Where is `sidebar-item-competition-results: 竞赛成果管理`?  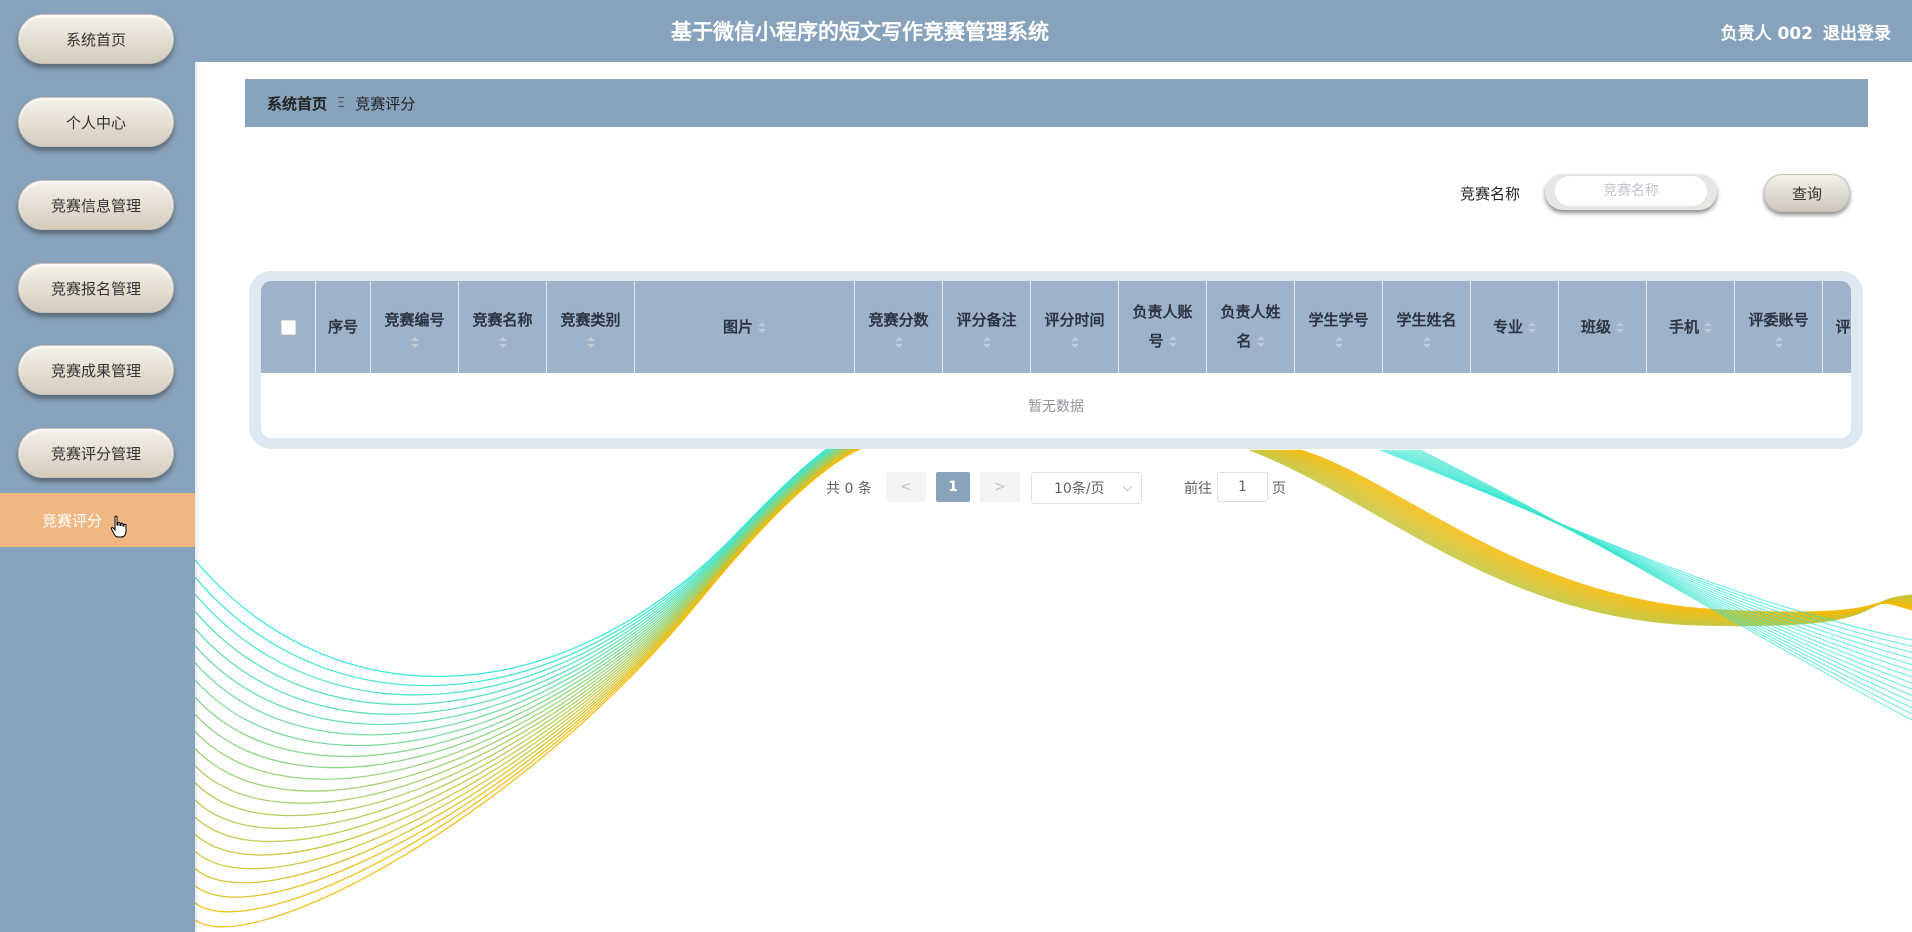
sidebar-item-competition-results: 竞赛成果管理 is located at coordinates (96, 370).